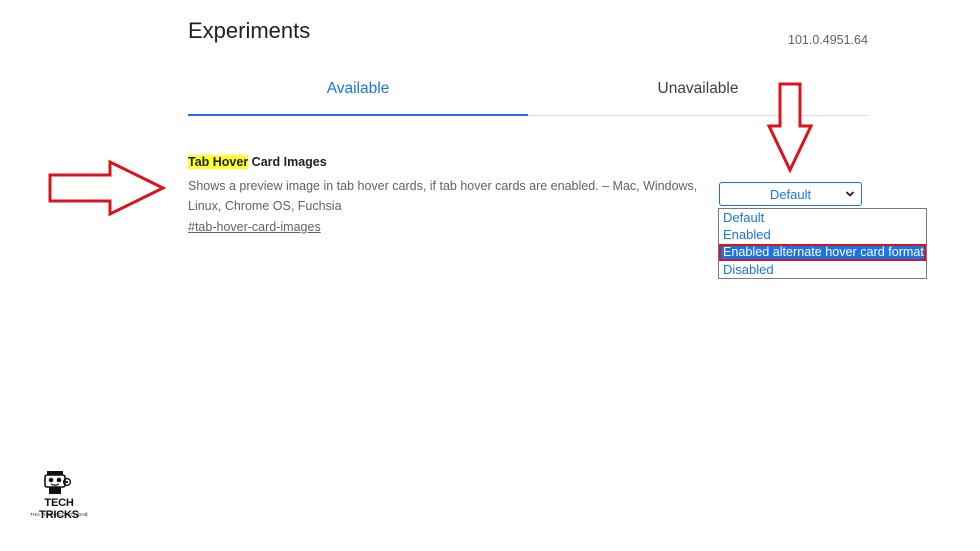 This screenshot has height=551, width=980. Describe the element at coordinates (254, 227) in the screenshot. I see `experiment-link: #tab-hover-card-images` at that location.